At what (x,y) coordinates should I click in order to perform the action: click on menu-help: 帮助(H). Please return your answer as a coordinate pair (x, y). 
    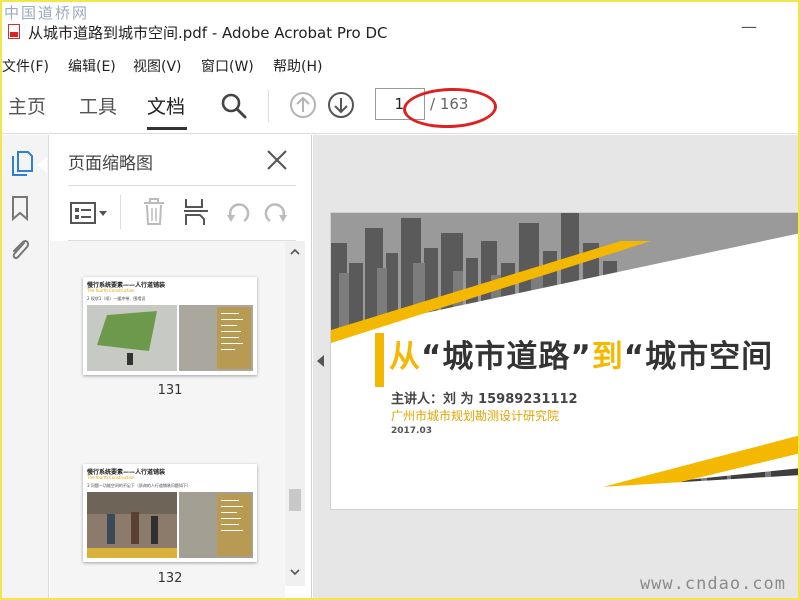
    Looking at the image, I should click on (297, 66).